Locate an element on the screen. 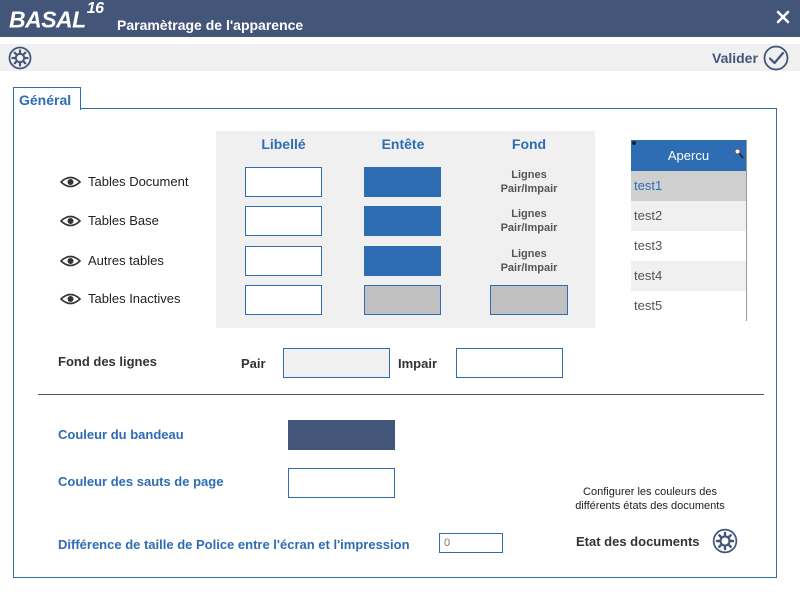  preview-row: test4 is located at coordinates (688, 276).